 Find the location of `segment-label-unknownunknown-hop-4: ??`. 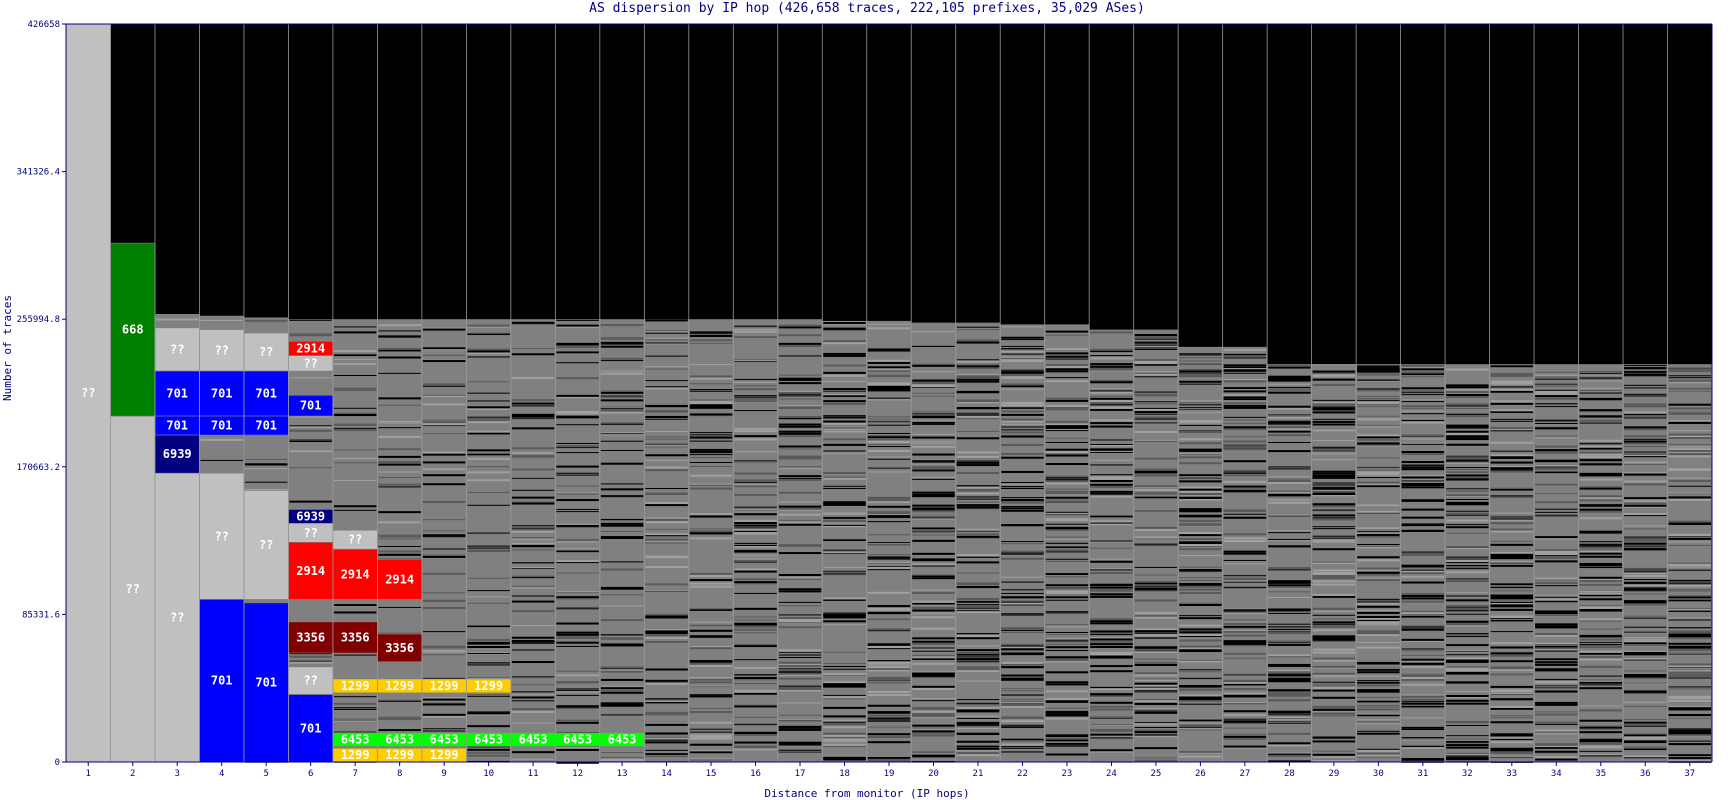

segment-label-unknownunknown-hop-4: ?? is located at coordinates (221, 536).